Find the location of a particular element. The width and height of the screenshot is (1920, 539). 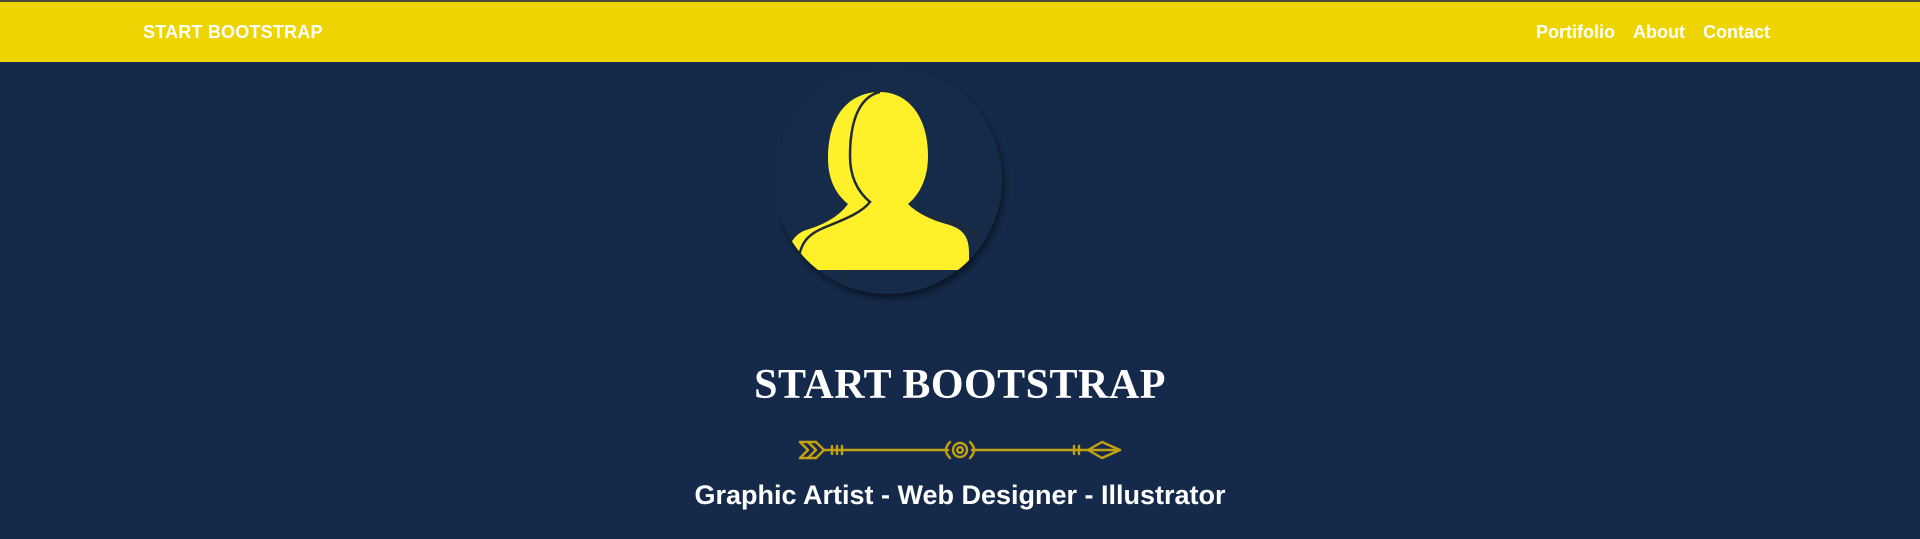

hero-title: START BOOTSTRAP is located at coordinates (960, 385).